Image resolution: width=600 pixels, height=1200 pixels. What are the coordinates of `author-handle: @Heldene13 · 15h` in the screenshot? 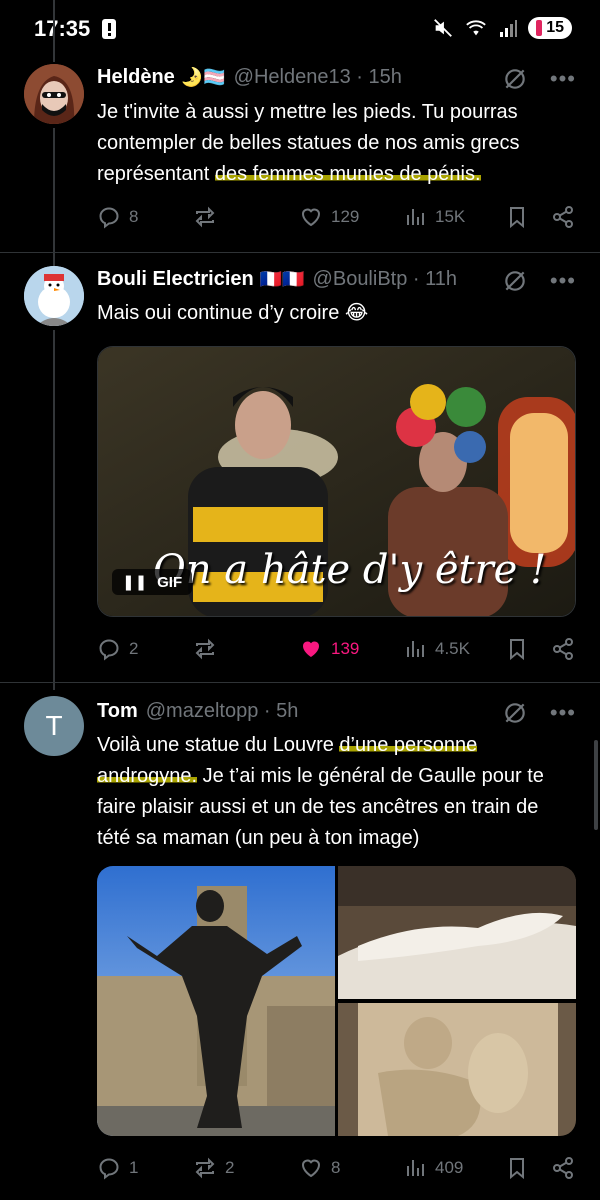 It's located at (318, 77).